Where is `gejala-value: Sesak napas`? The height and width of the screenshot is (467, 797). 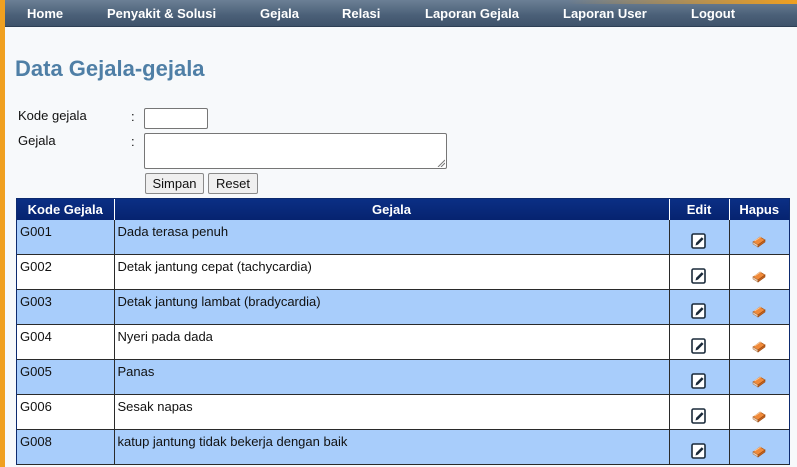
gejala-value: Sesak napas is located at coordinates (155, 406).